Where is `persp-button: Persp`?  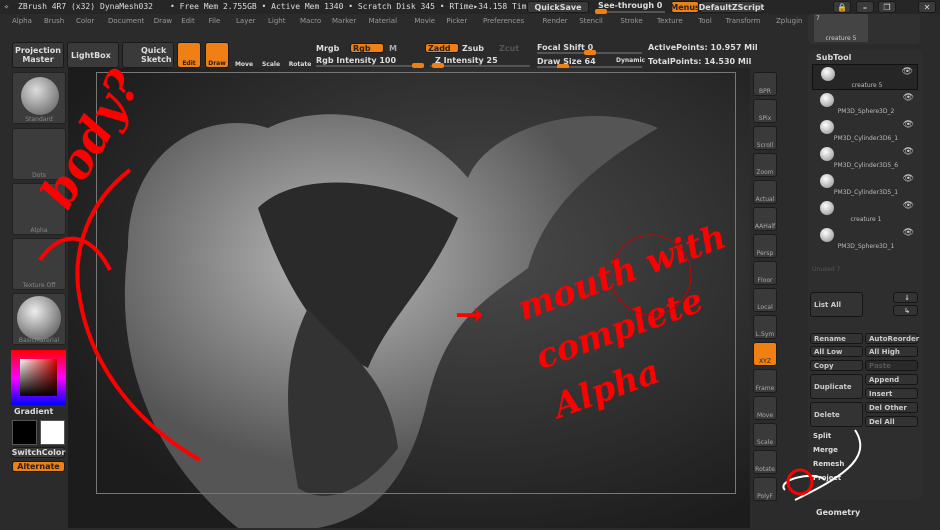 persp-button: Persp is located at coordinates (765, 246).